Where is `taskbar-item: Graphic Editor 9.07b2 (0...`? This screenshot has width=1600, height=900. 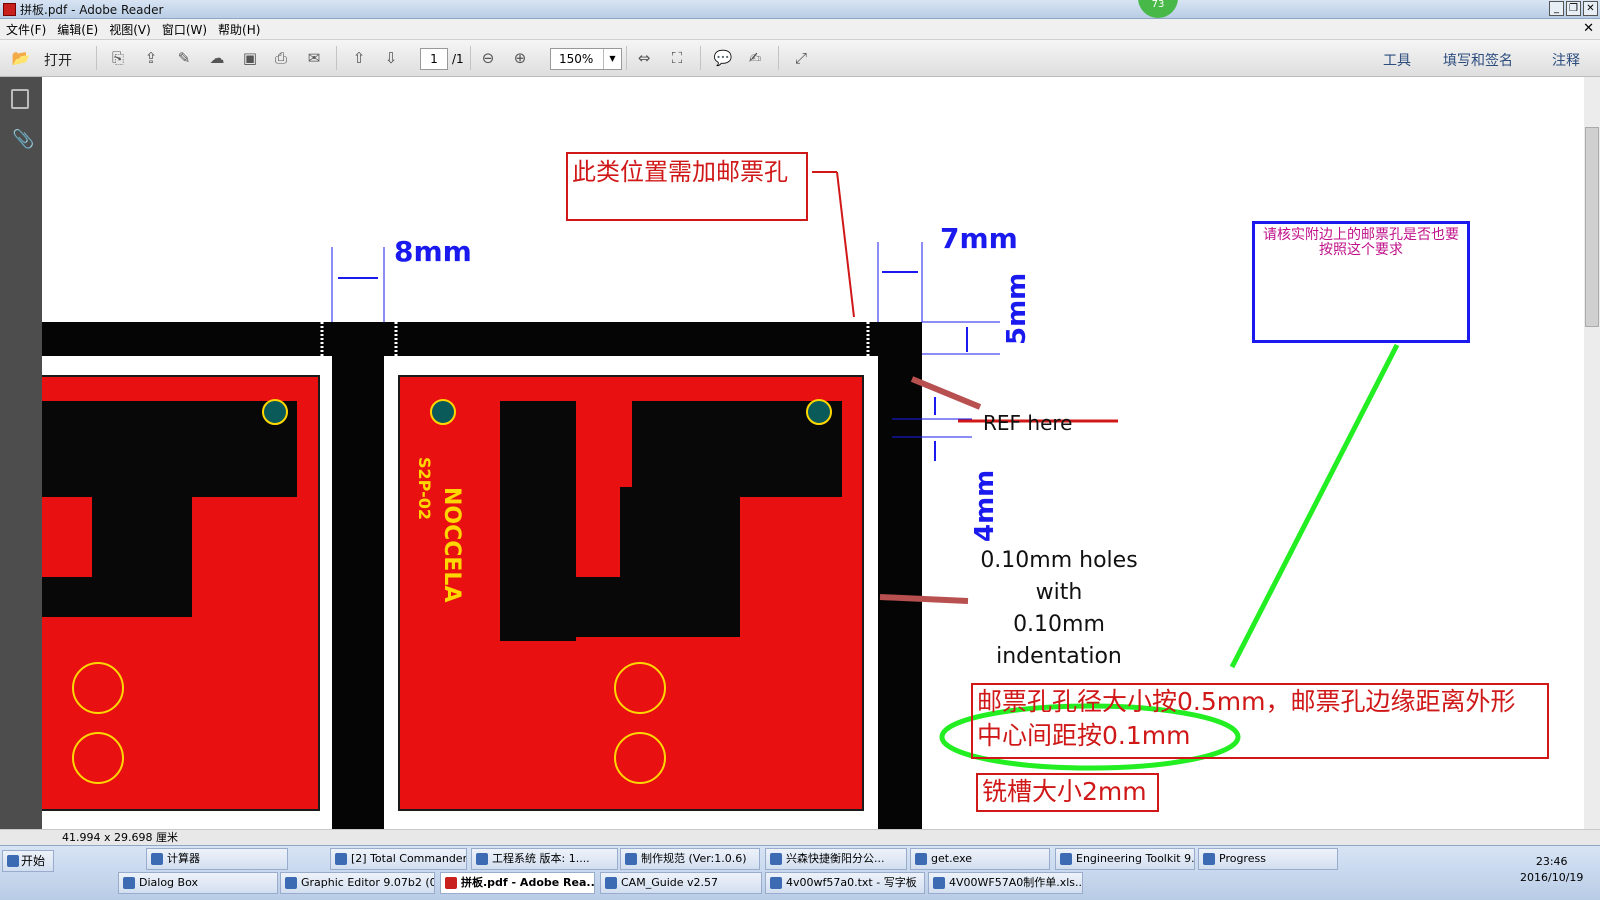 taskbar-item: Graphic Editor 9.07b2 (0... is located at coordinates (357, 883).